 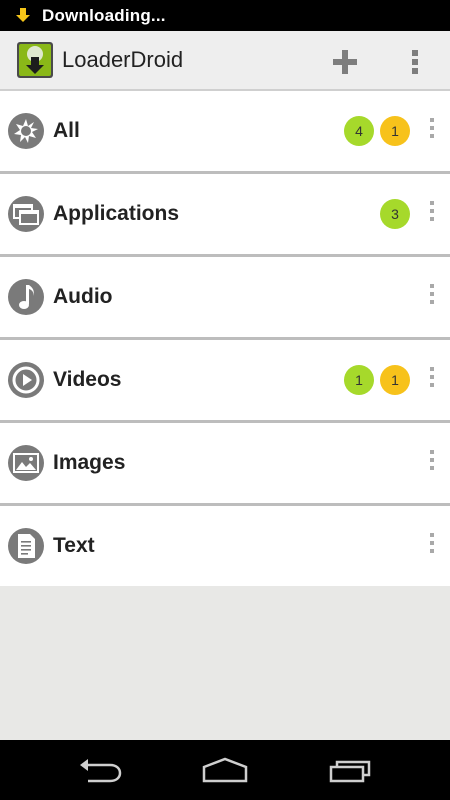 I want to click on count-badge: 3, so click(x=395, y=214).